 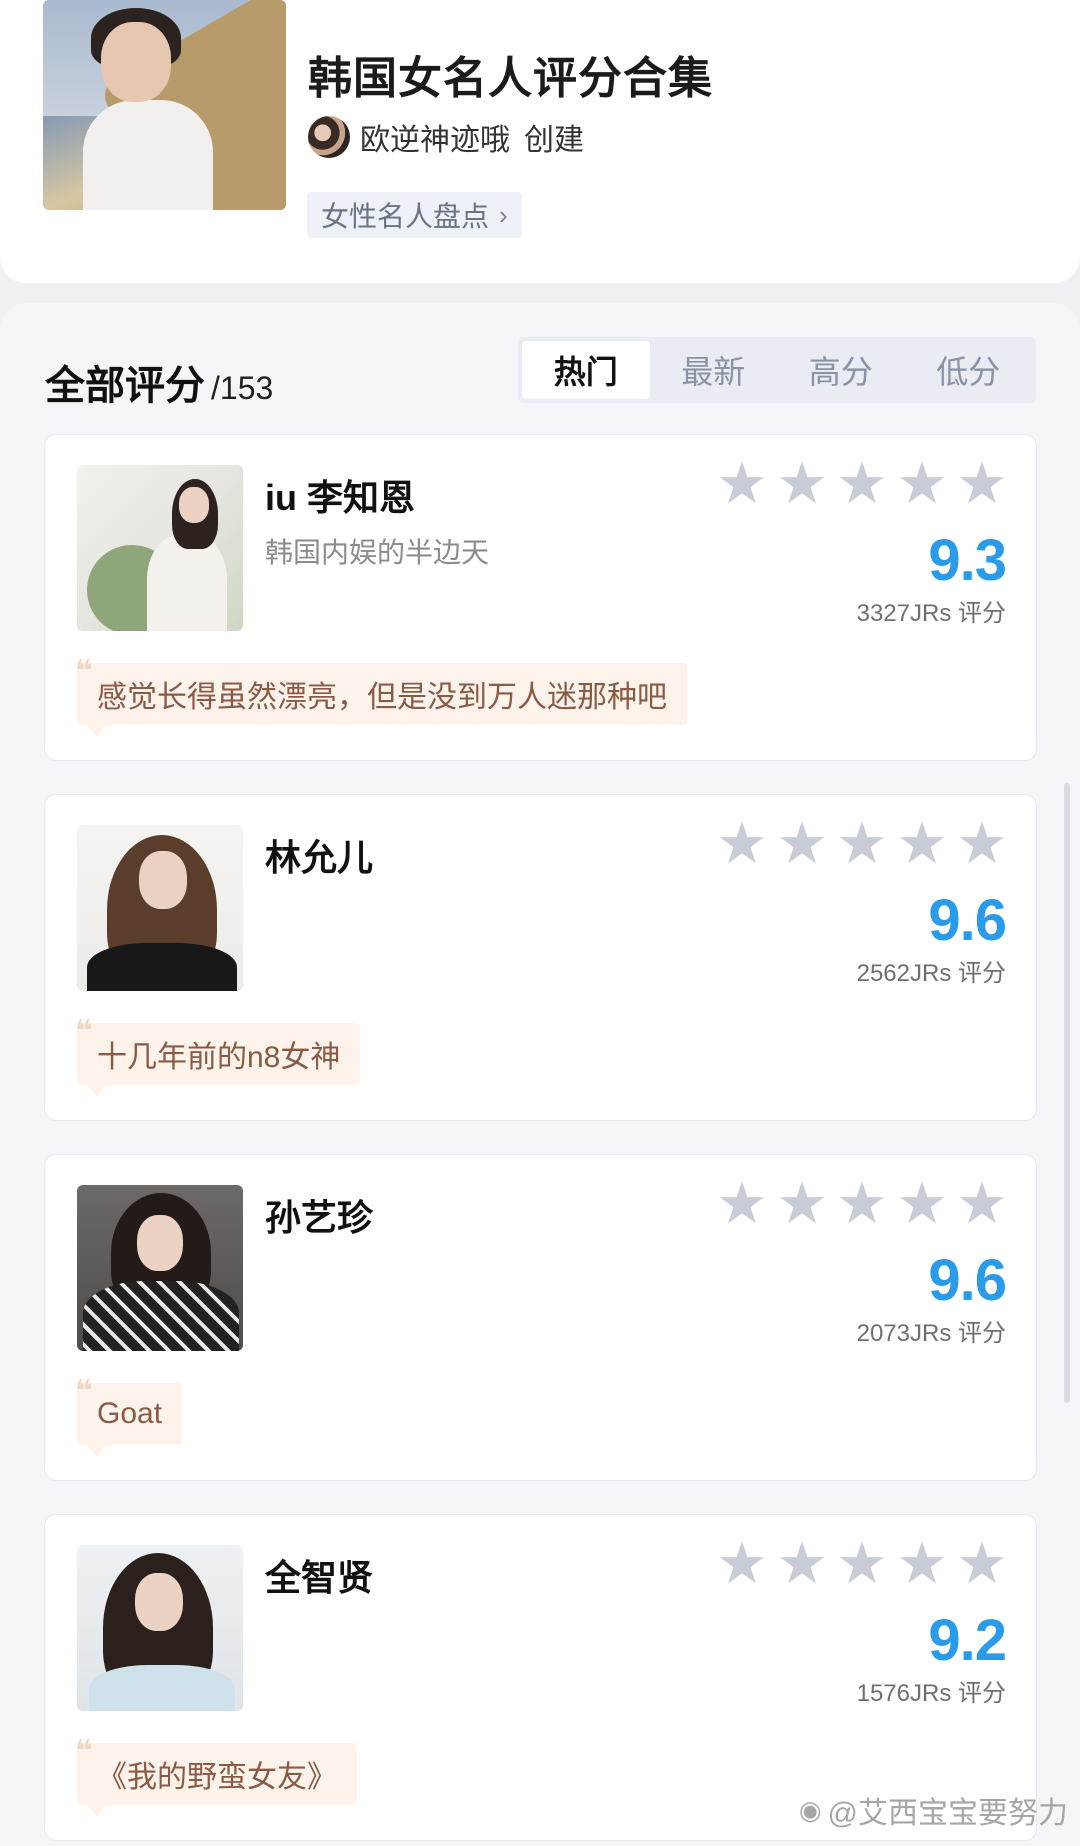 I want to click on tab-high-score: 高分, so click(x=841, y=370).